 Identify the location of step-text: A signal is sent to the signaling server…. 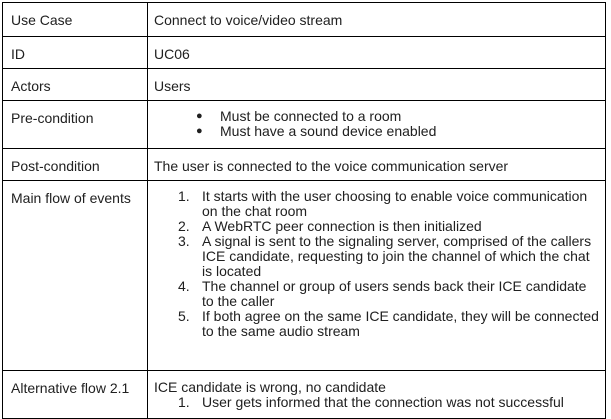
(397, 256).